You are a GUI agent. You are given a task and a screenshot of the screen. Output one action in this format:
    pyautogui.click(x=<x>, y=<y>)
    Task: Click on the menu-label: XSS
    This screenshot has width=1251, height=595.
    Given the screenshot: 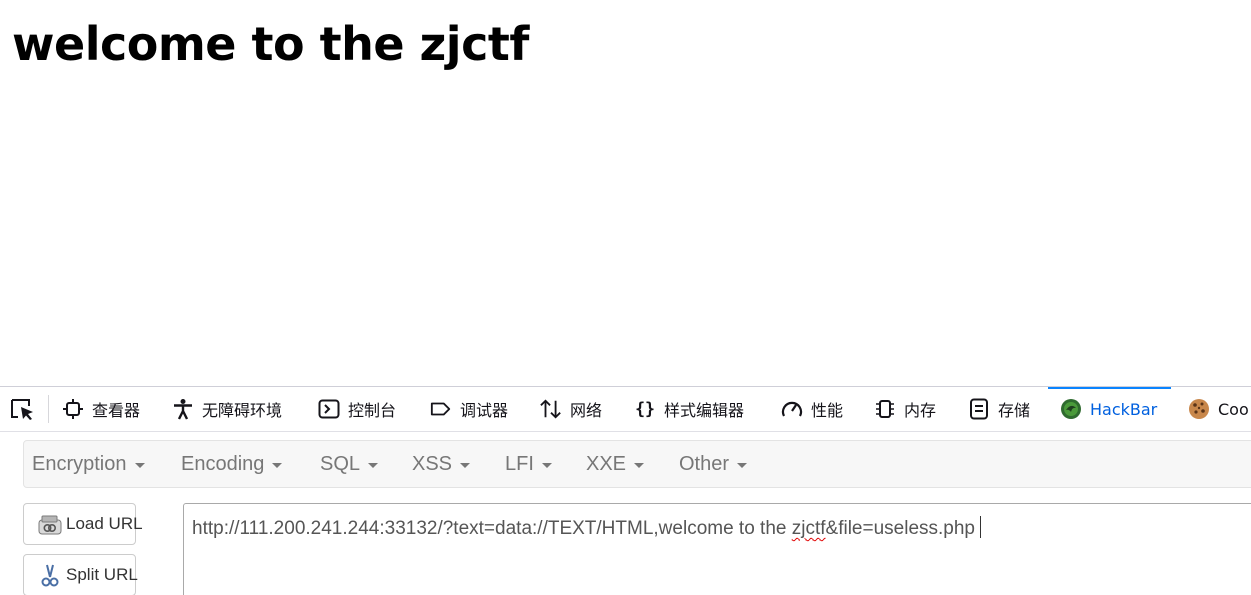 What is the action you would take?
    pyautogui.click(x=432, y=463)
    